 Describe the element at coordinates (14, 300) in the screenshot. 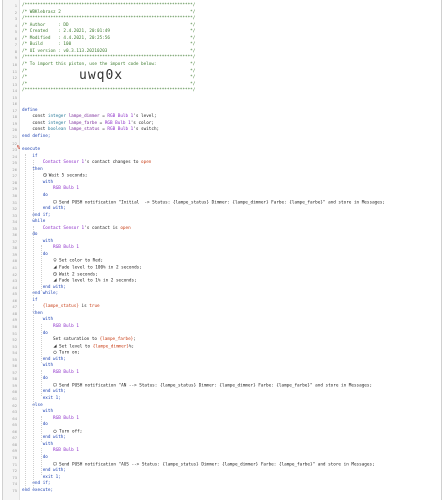

I see `line-number: 46` at that location.